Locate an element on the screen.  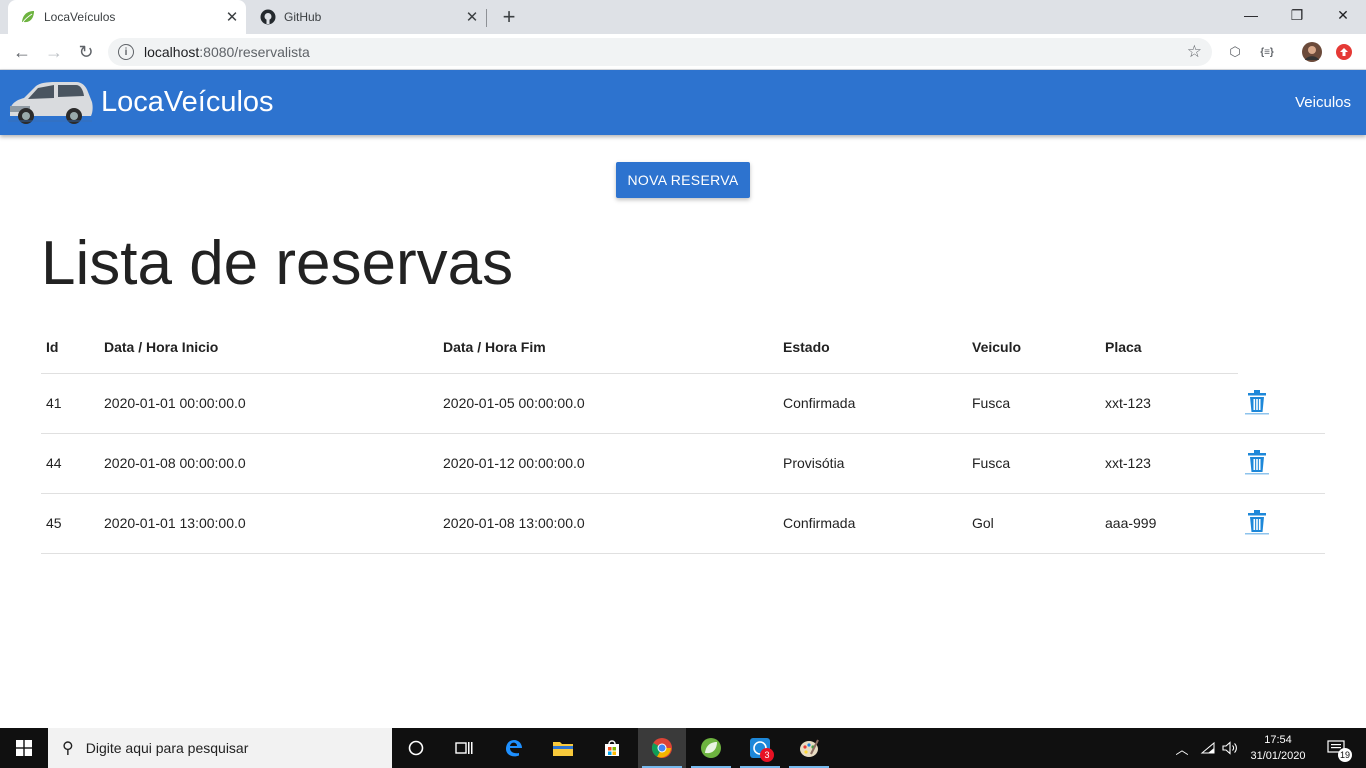
cell-id: 45 is located at coordinates (70, 523).